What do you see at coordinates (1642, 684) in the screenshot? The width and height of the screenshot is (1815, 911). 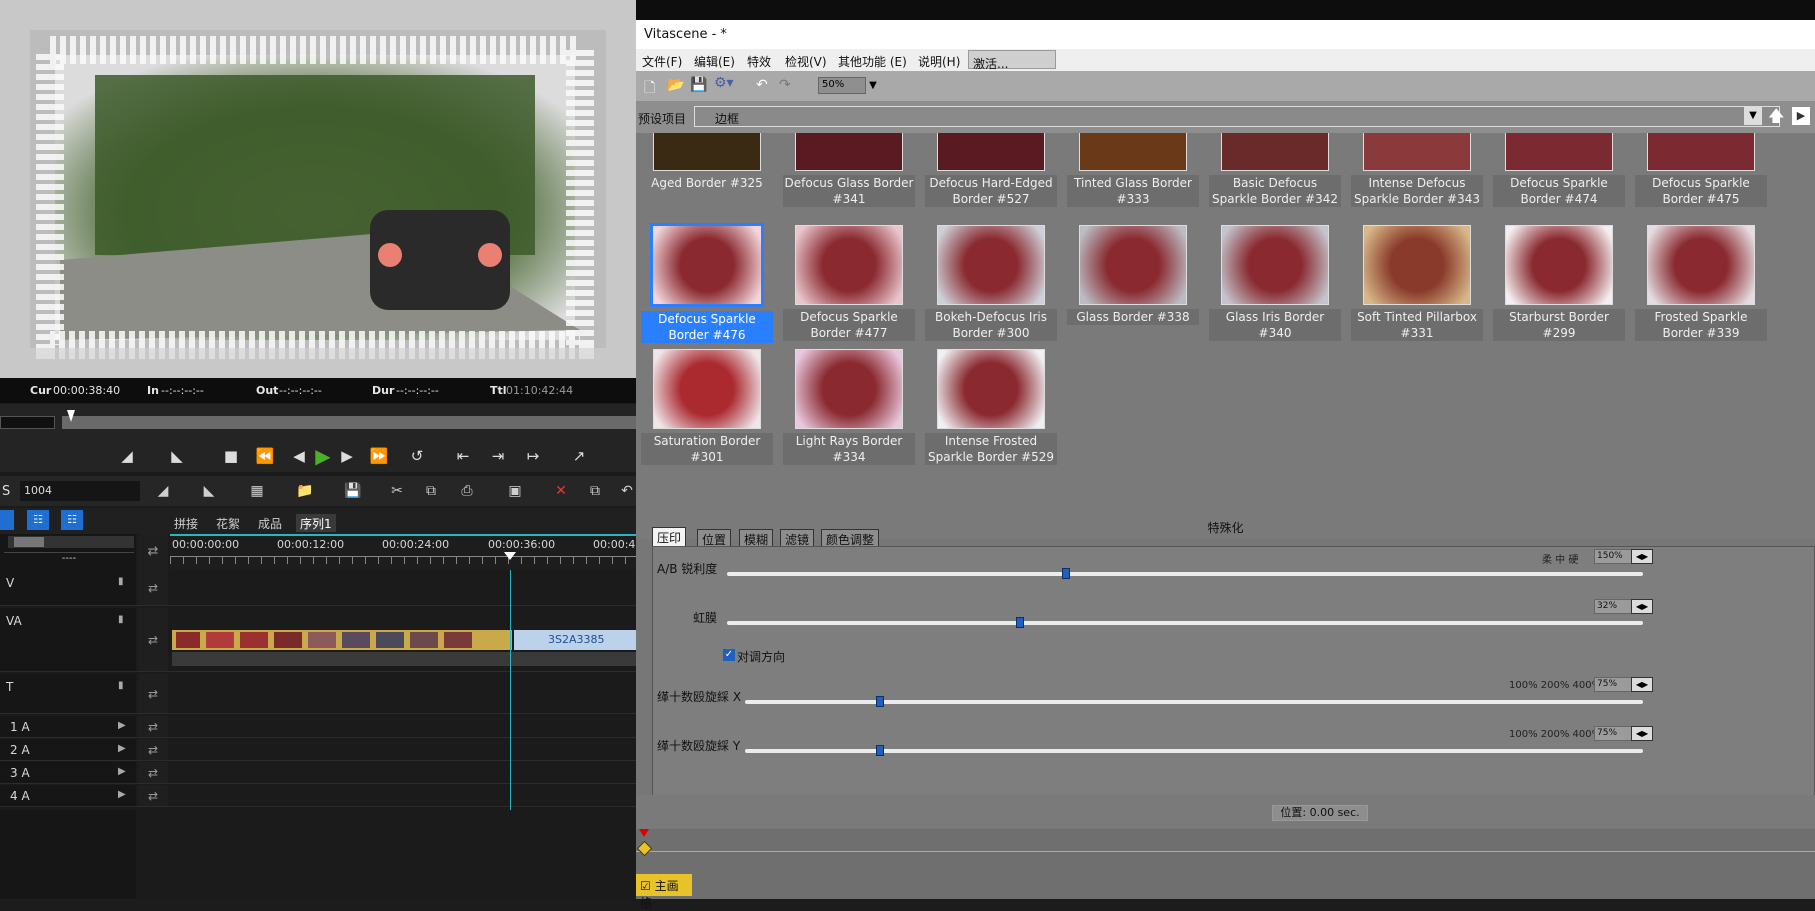 I see `scale-x-stepper: ◀▶` at bounding box center [1642, 684].